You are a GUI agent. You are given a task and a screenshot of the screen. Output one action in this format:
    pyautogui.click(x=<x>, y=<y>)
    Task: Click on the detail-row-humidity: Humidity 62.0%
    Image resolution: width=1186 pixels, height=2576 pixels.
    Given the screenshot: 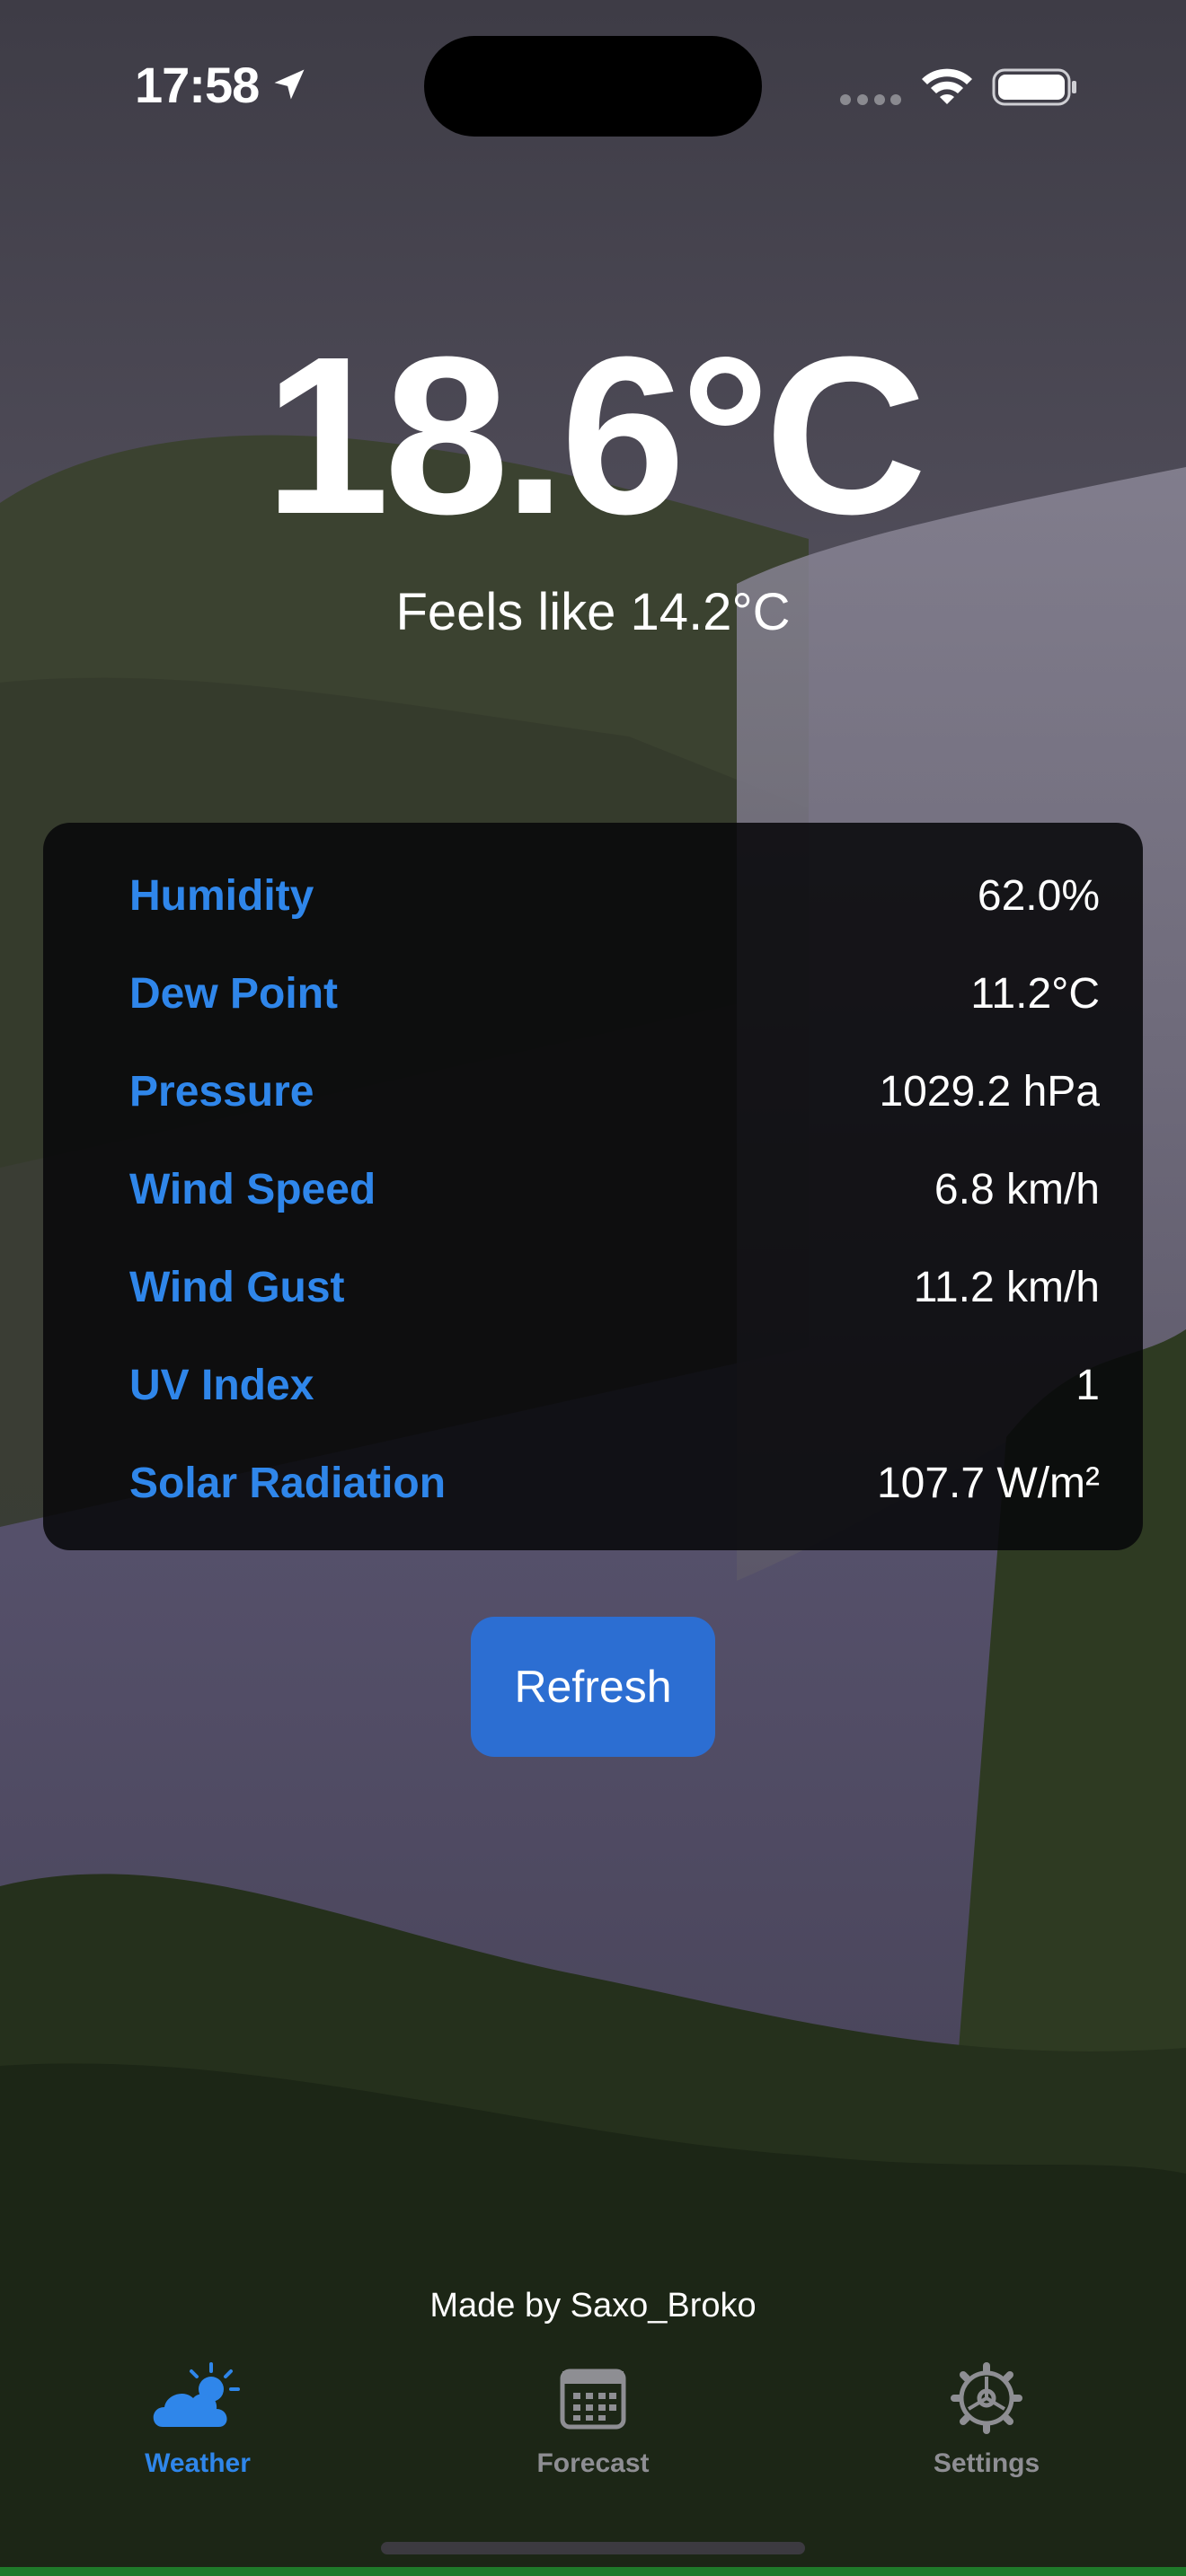 What is the action you would take?
    pyautogui.click(x=614, y=898)
    